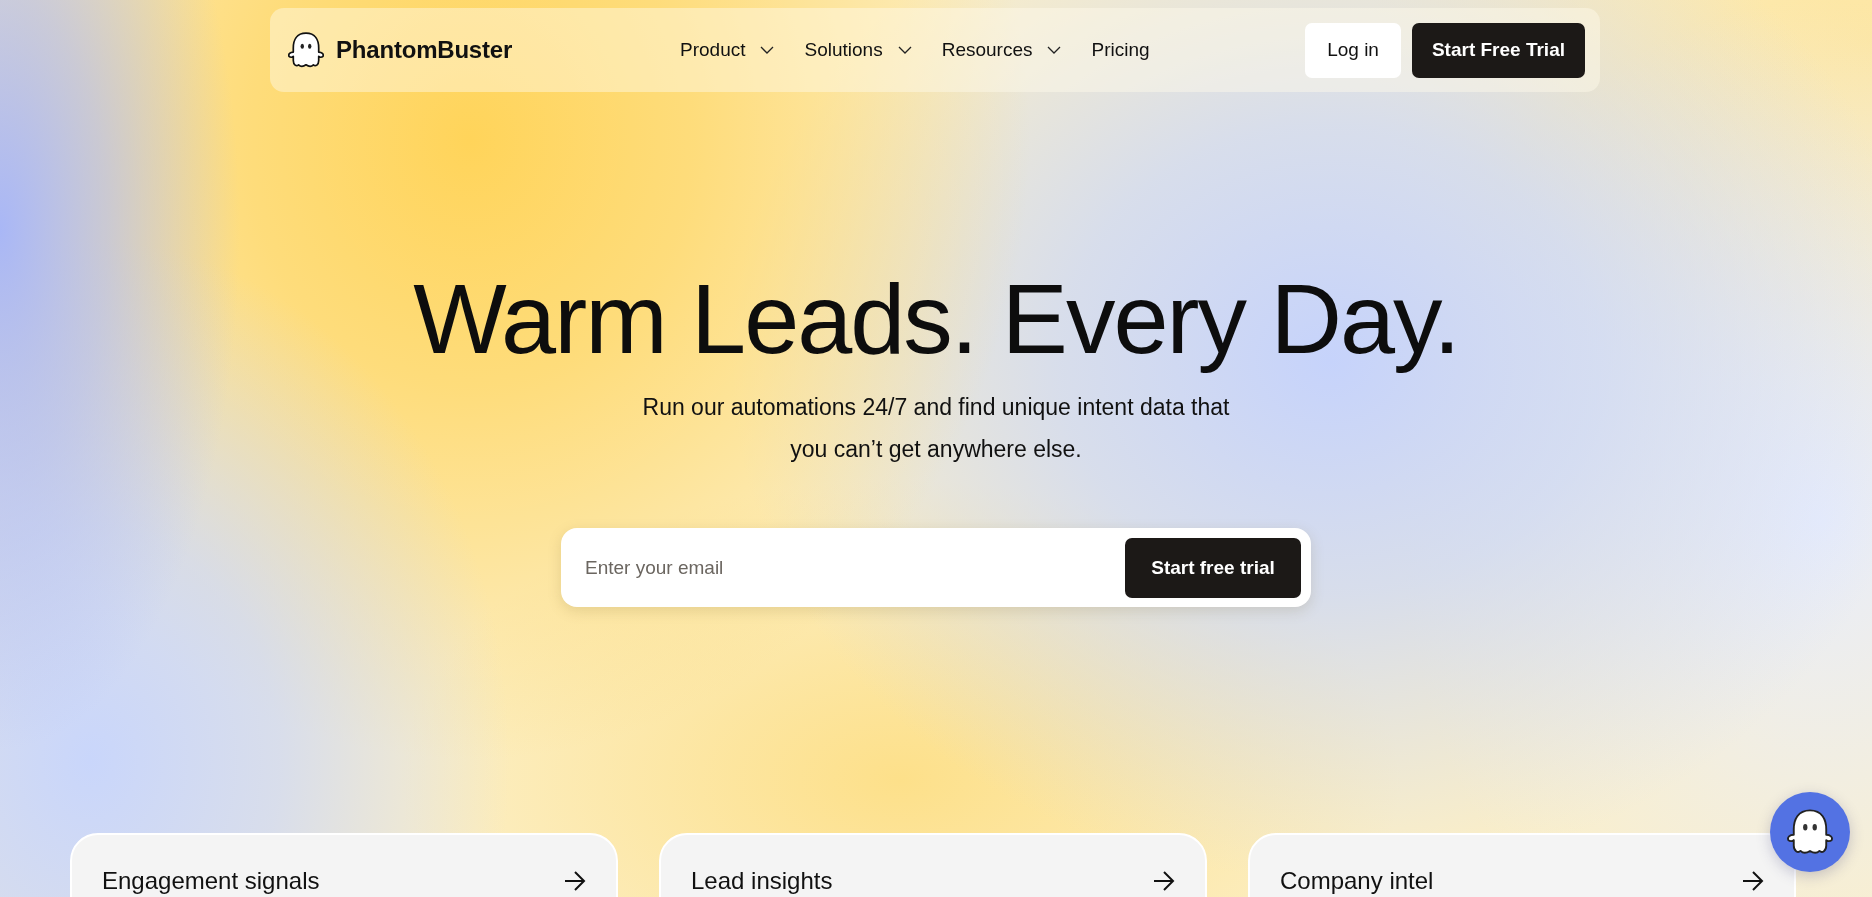 The height and width of the screenshot is (897, 1872). What do you see at coordinates (933, 865) in the screenshot?
I see `feature-card: Lead insights` at bounding box center [933, 865].